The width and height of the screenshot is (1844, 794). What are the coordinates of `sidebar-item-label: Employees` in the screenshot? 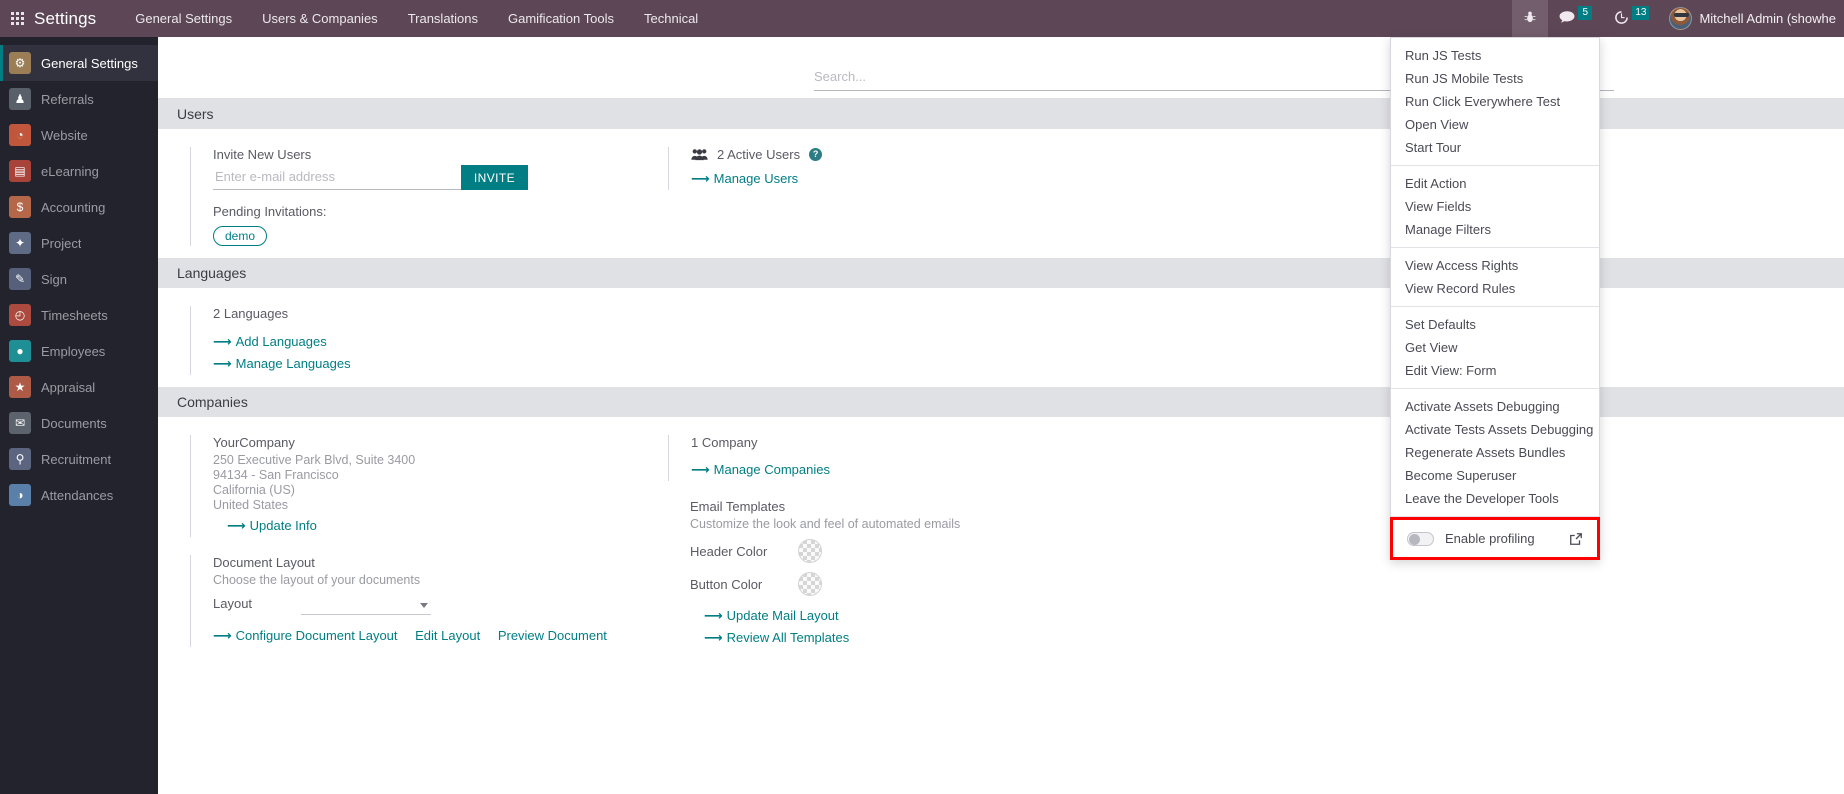 It's located at (73, 351).